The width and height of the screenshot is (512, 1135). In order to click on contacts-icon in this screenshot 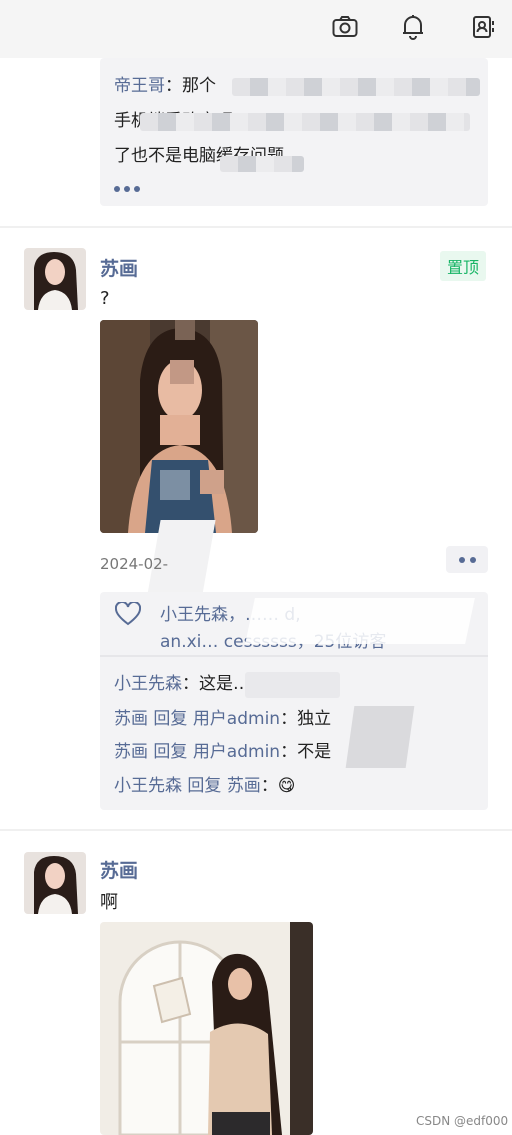, I will do `click(483, 27)`.